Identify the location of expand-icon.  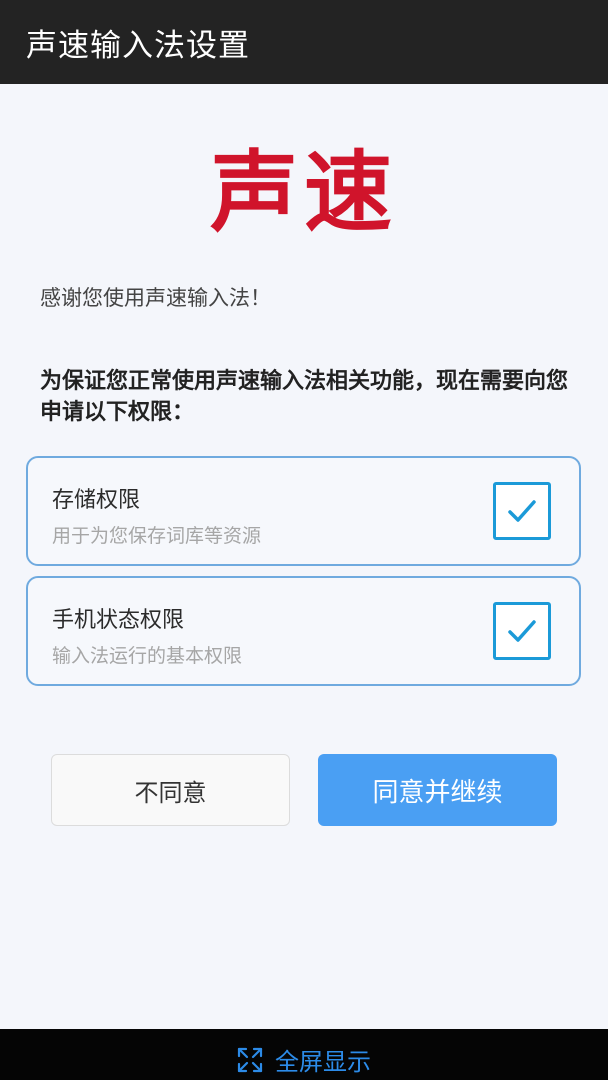
(250, 1059).